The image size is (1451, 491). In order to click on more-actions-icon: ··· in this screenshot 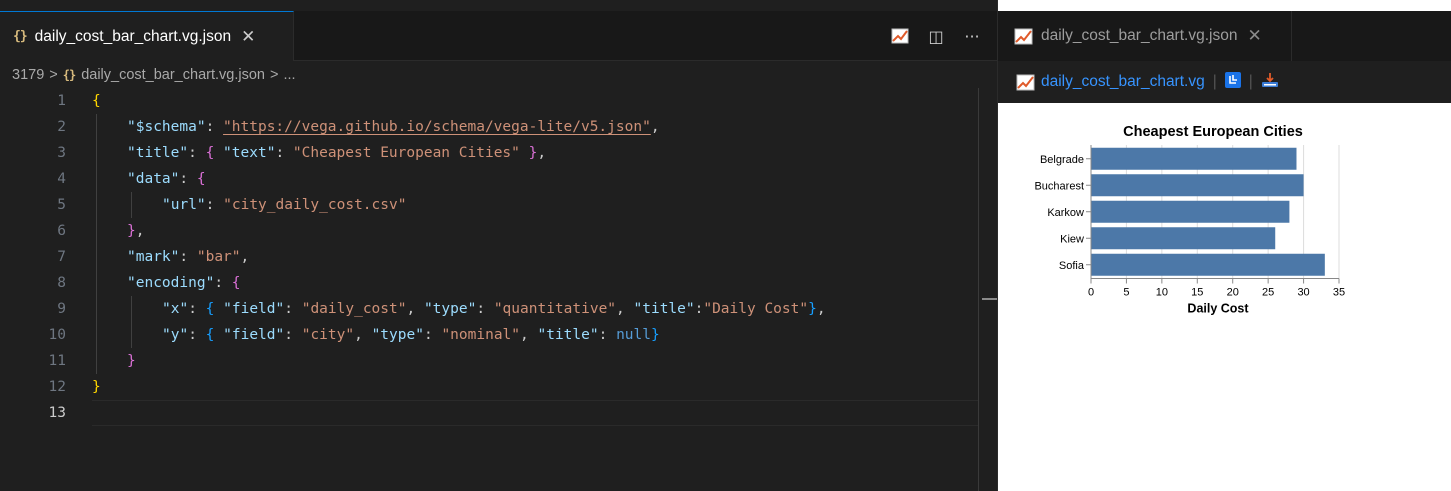, I will do `click(972, 36)`.